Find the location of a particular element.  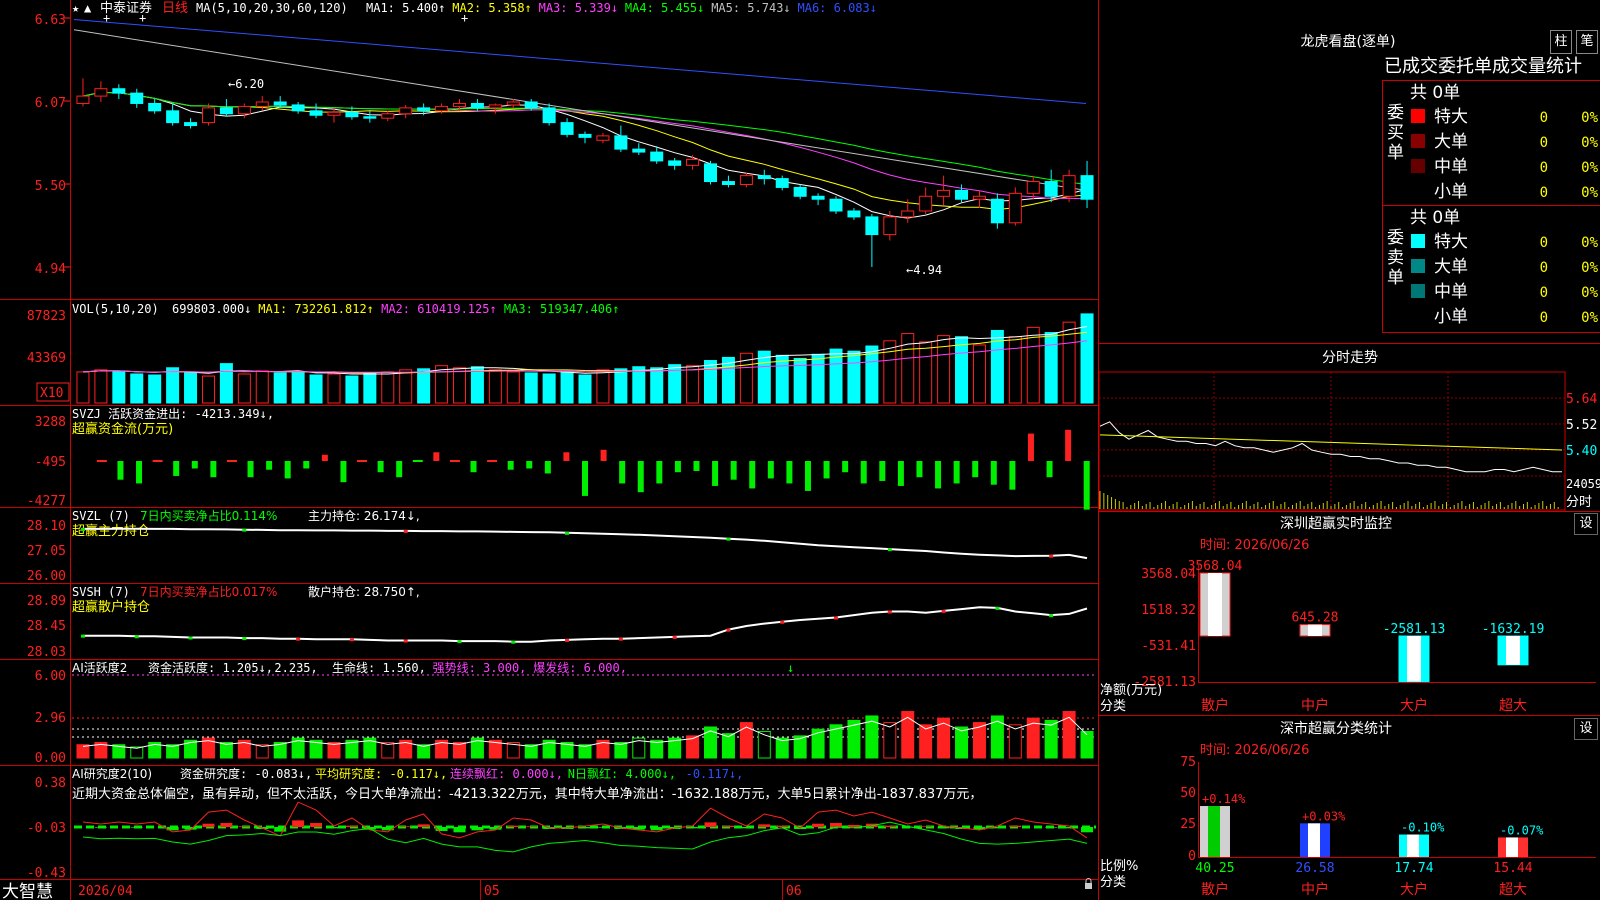

monitor-time: 时间: 2026/06/26 is located at coordinates (1254, 545).